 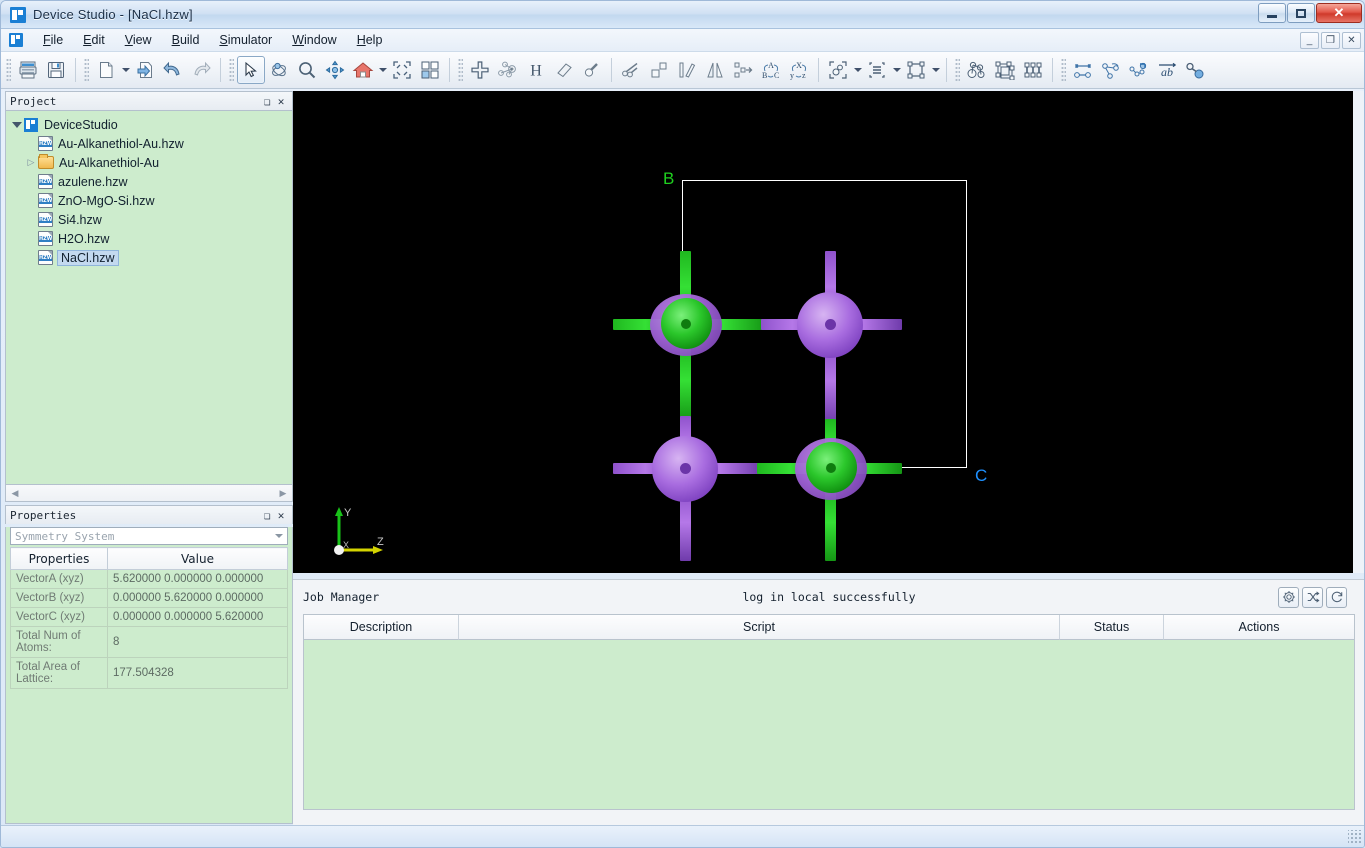 I want to click on distance-measure-button, so click(x=1083, y=70).